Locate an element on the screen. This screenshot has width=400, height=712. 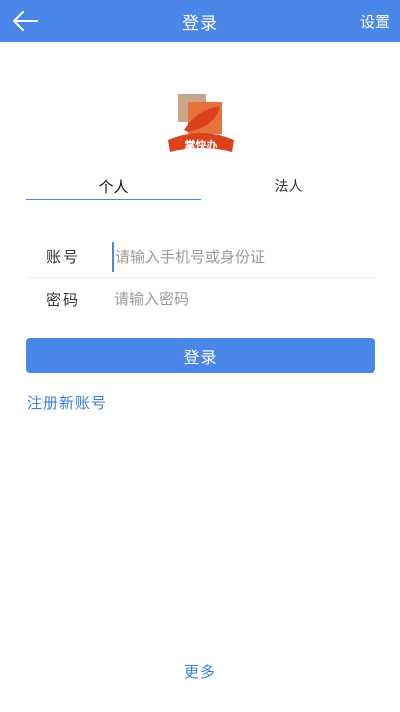
login-type-tabs: 个人 法人 is located at coordinates (201, 186).